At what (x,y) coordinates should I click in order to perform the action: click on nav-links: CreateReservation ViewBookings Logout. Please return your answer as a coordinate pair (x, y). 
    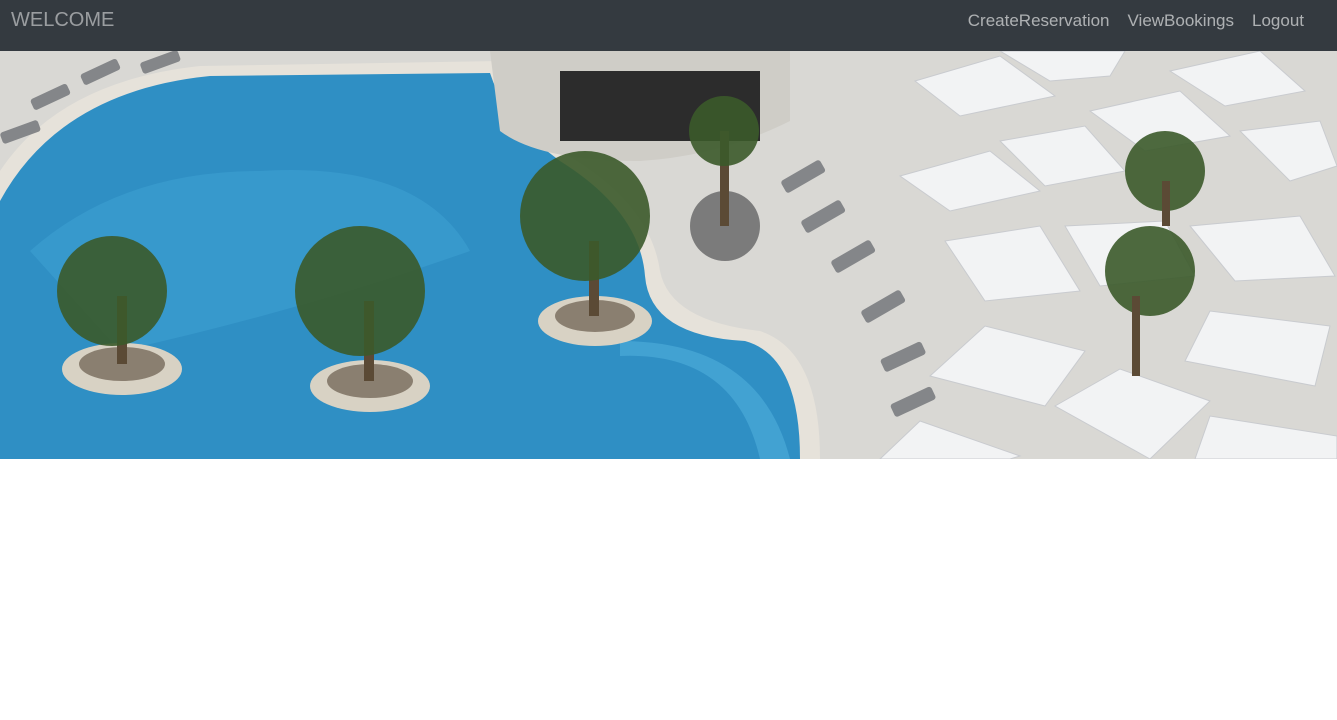
    Looking at the image, I should click on (1136, 21).